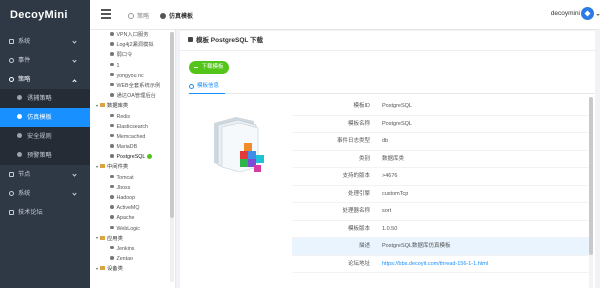 This screenshot has height=288, width=600. I want to click on nav-item-forum: 技术论坛, so click(45, 212).